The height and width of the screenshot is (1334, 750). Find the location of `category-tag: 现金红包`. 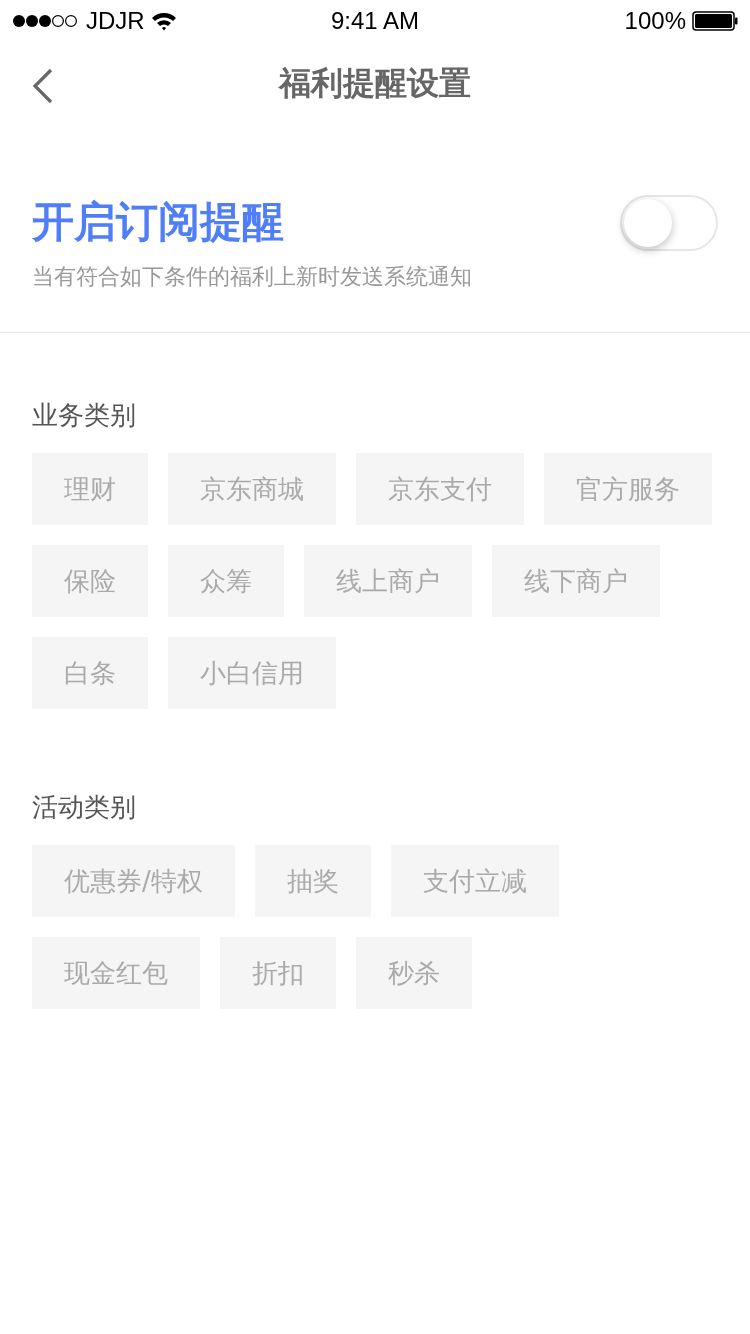

category-tag: 现金红包 is located at coordinates (116, 973).